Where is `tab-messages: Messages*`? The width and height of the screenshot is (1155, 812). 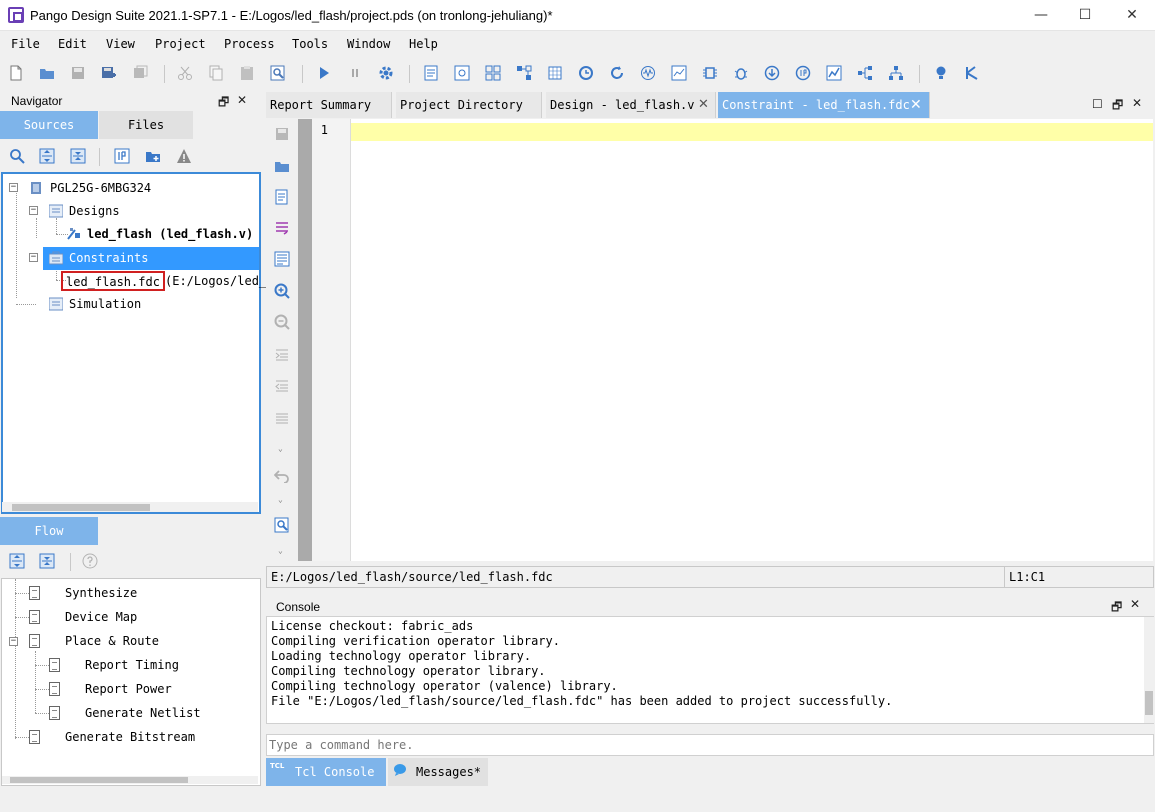 tab-messages: Messages* is located at coordinates (438, 772).